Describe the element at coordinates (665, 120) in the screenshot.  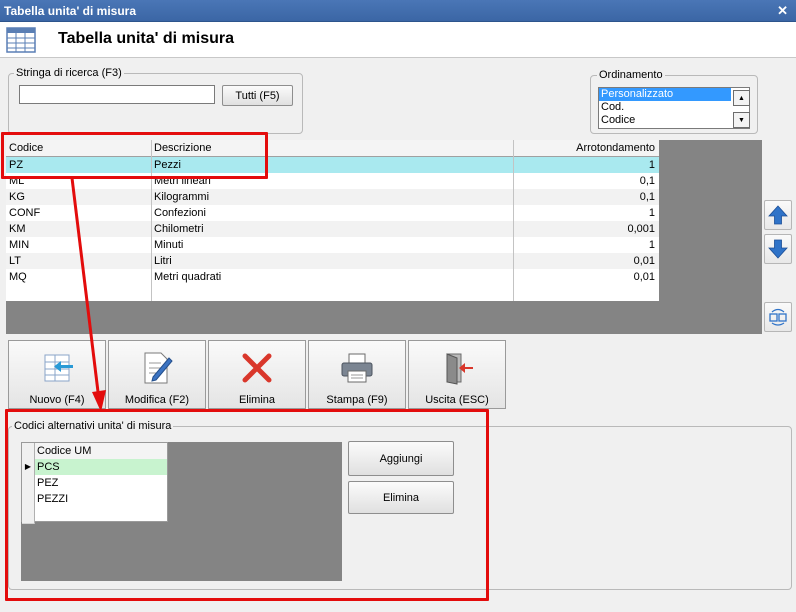
I see `sort-option: Codice` at that location.